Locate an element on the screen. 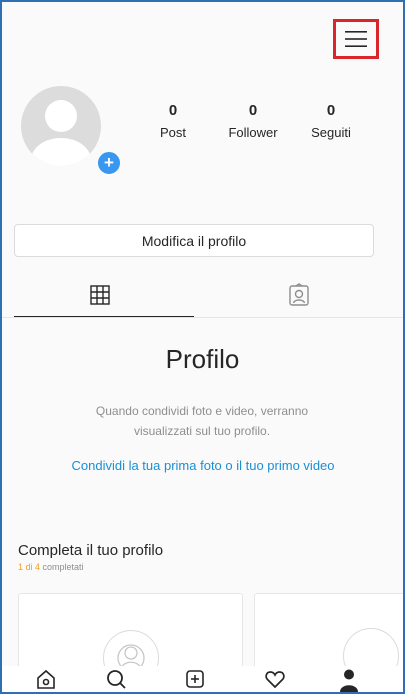 This screenshot has width=405, height=694. followers-label: Follower is located at coordinates (253, 132).